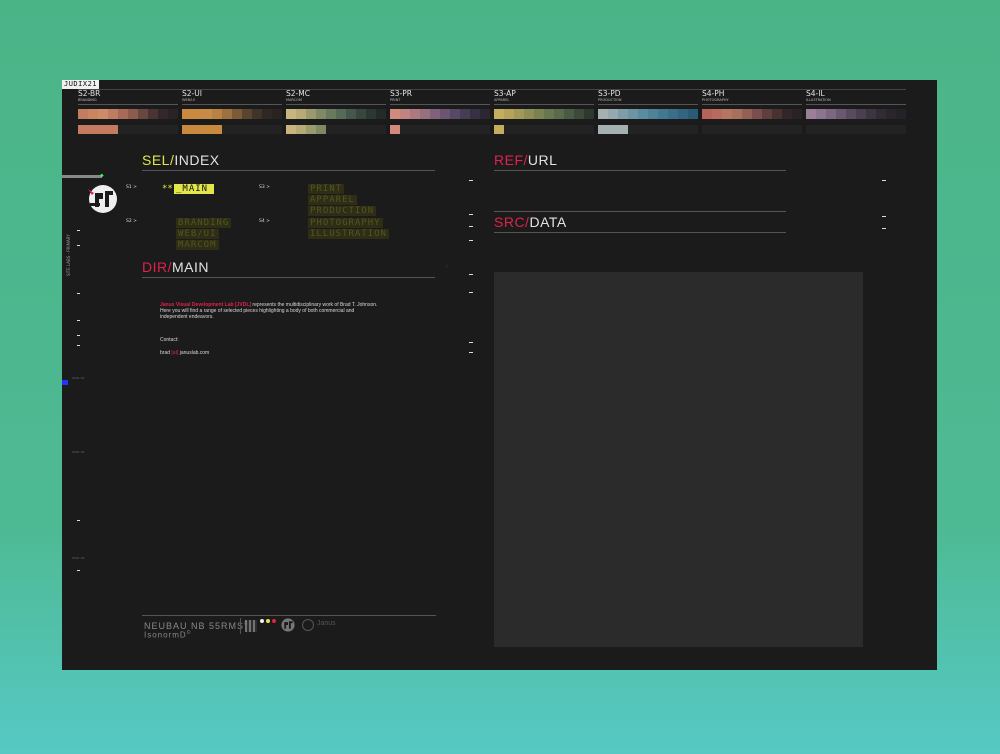 The height and width of the screenshot is (754, 1000). What do you see at coordinates (204, 223) in the screenshot?
I see `nav-item-branding: BRANDING` at bounding box center [204, 223].